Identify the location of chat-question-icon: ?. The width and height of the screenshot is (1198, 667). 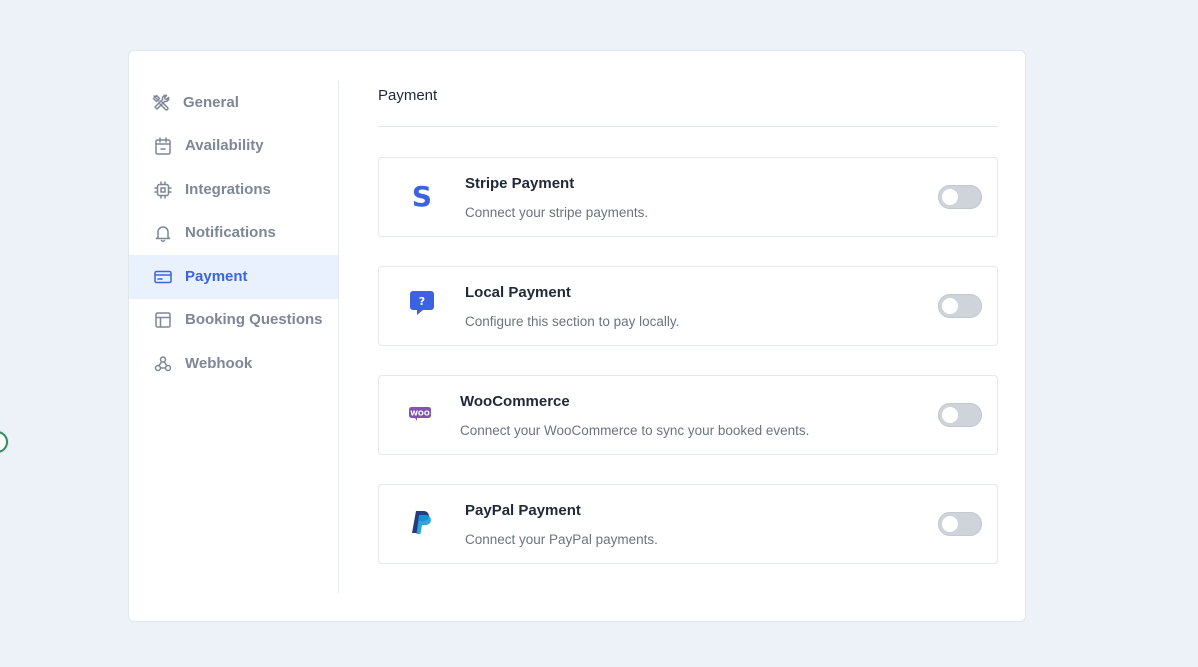
(422, 304).